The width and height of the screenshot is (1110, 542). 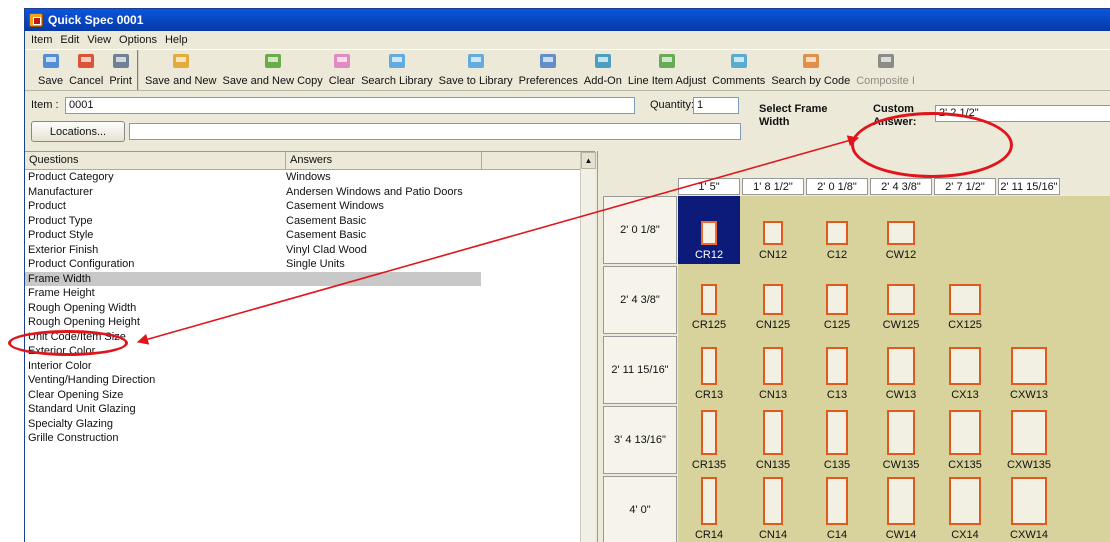 I want to click on line-item-adjust-button: Line Item Adjust, so click(x=667, y=70).